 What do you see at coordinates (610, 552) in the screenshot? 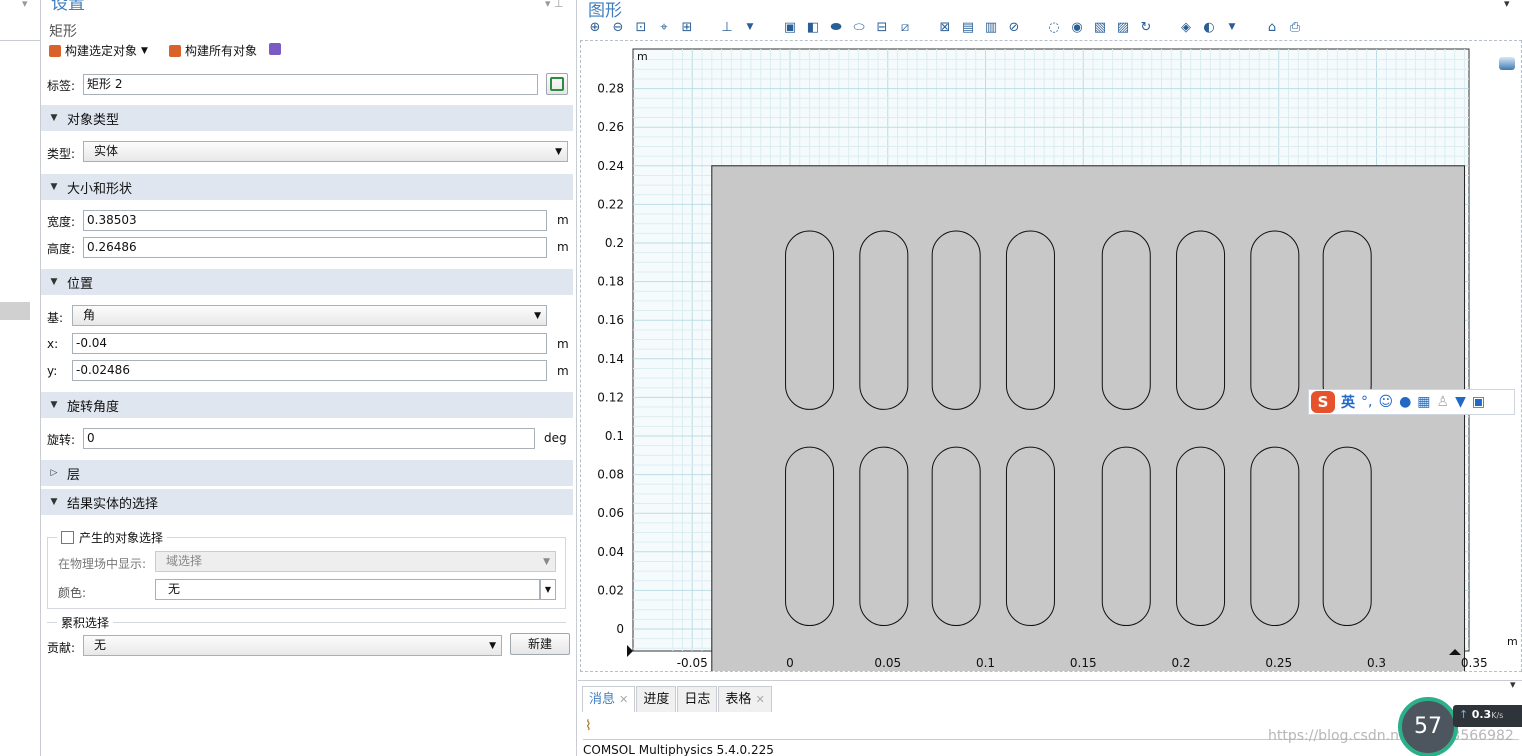
I see `y-tick-label: 0.04` at bounding box center [610, 552].